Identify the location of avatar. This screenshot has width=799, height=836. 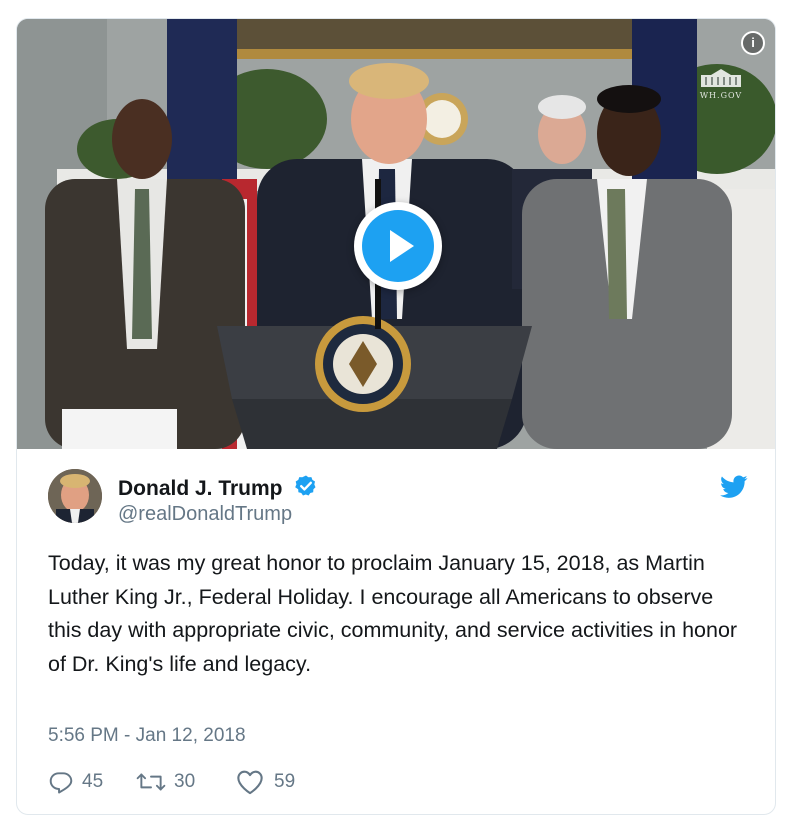
(75, 496).